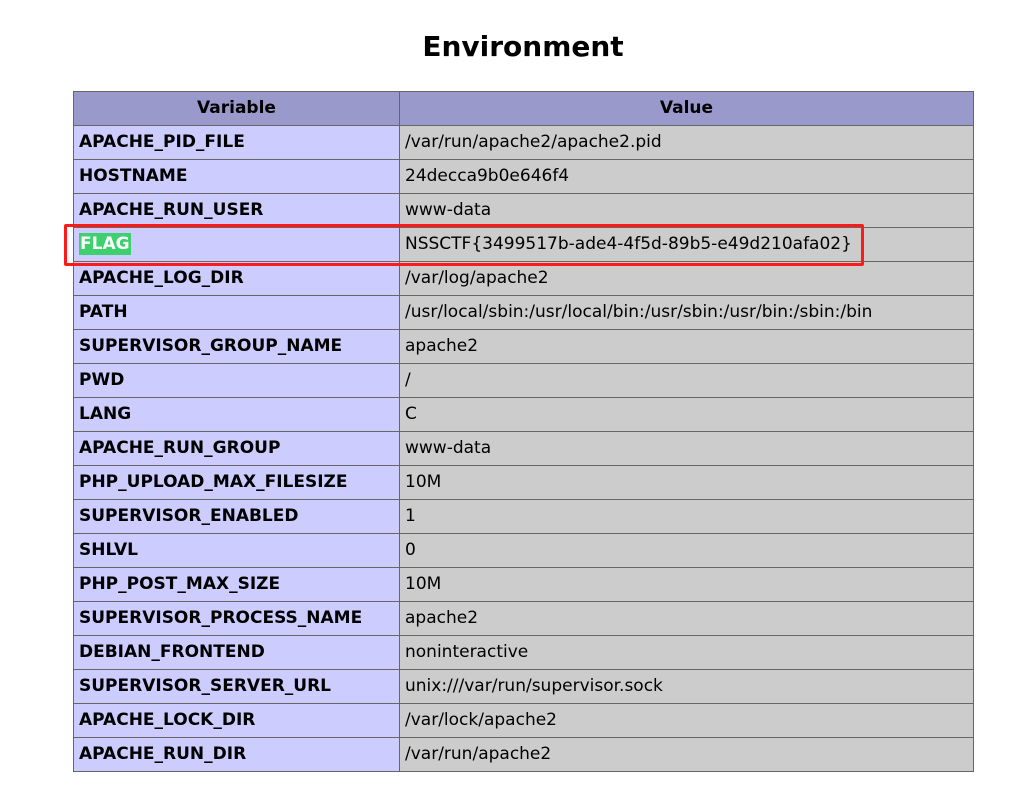 Image resolution: width=1024 pixels, height=805 pixels. Describe the element at coordinates (236, 550) in the screenshot. I see `variable-name: SHLVL` at that location.